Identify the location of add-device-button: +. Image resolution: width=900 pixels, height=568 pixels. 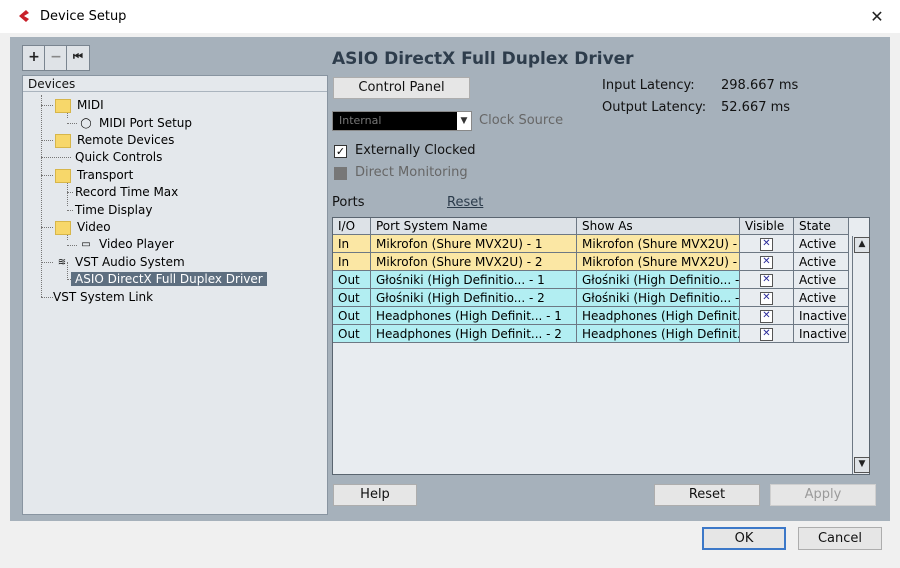
(34, 58).